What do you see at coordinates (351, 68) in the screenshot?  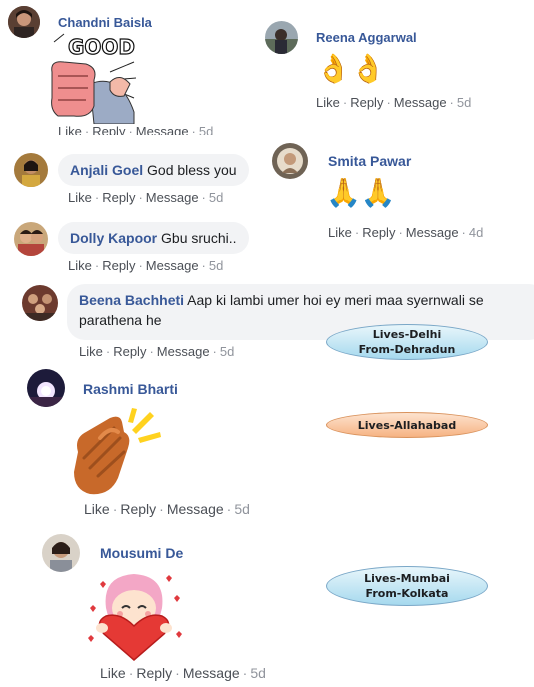 I see `ok-hand-emoji: 👌👌` at bounding box center [351, 68].